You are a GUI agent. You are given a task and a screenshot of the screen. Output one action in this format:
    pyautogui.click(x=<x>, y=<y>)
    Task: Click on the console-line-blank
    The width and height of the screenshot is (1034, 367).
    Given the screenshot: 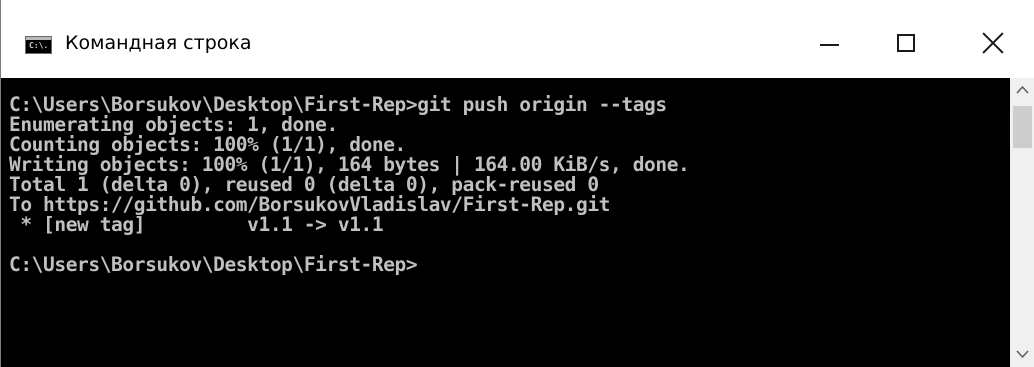 What is the action you would take?
    pyautogui.click(x=349, y=245)
    